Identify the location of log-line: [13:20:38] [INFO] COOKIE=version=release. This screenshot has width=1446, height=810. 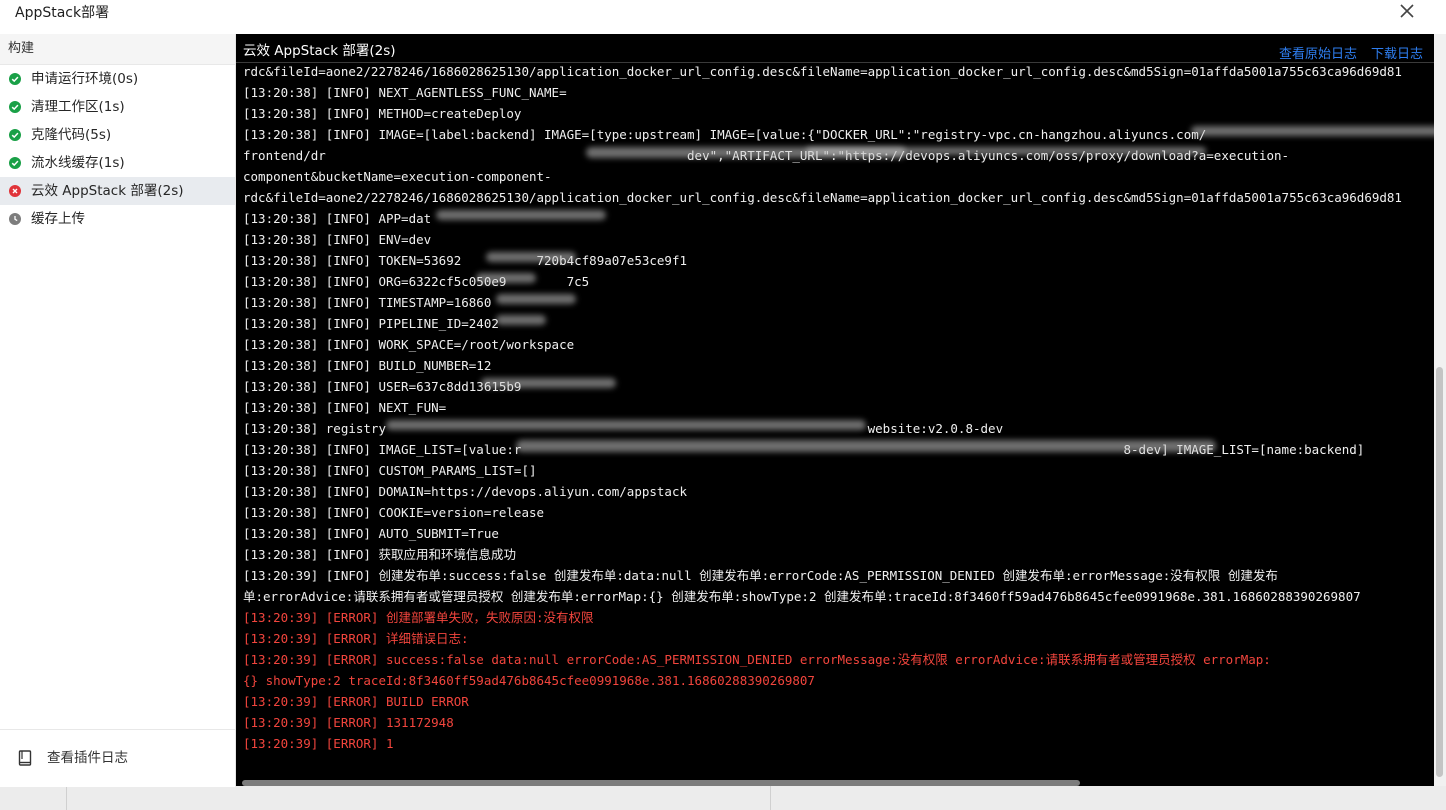
(394, 512).